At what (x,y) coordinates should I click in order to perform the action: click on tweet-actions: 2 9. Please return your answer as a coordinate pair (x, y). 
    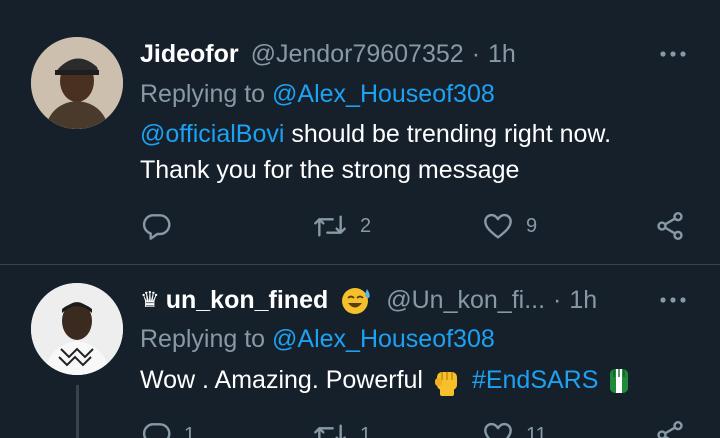
    Looking at the image, I should click on (415, 226).